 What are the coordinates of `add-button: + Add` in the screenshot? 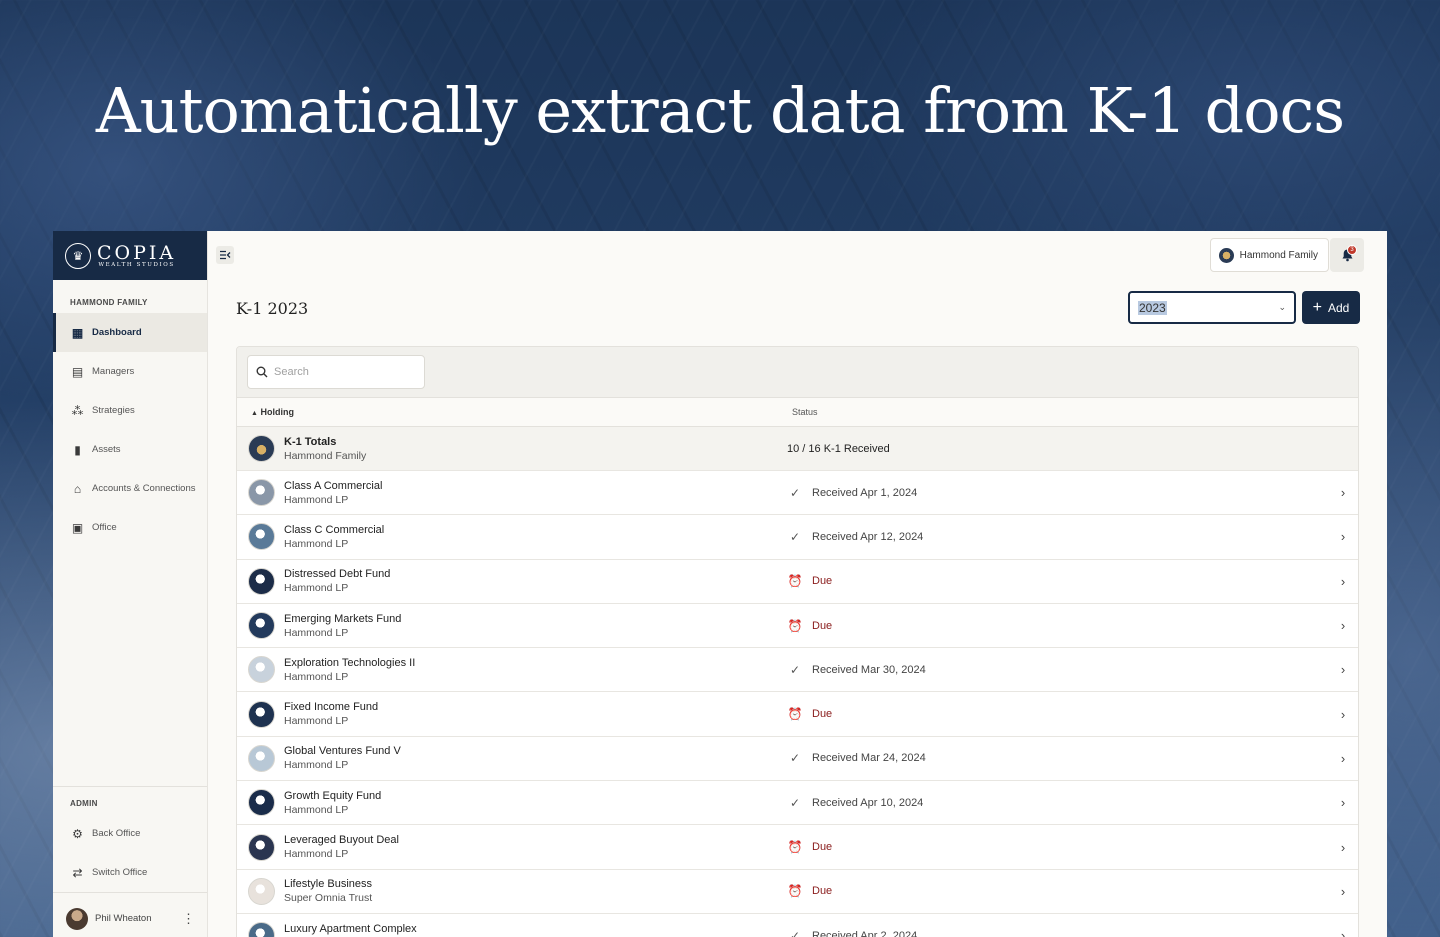 It's located at (1331, 307).